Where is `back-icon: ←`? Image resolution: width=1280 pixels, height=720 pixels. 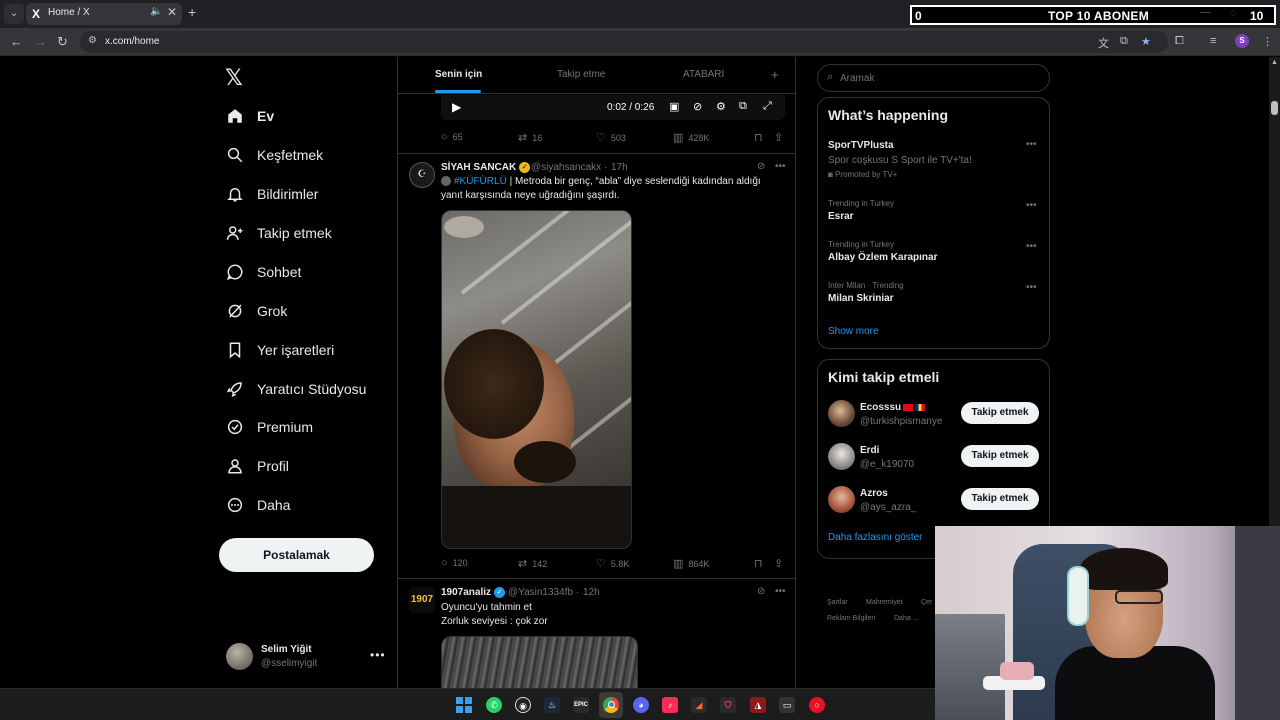 back-icon: ← is located at coordinates (16, 41).